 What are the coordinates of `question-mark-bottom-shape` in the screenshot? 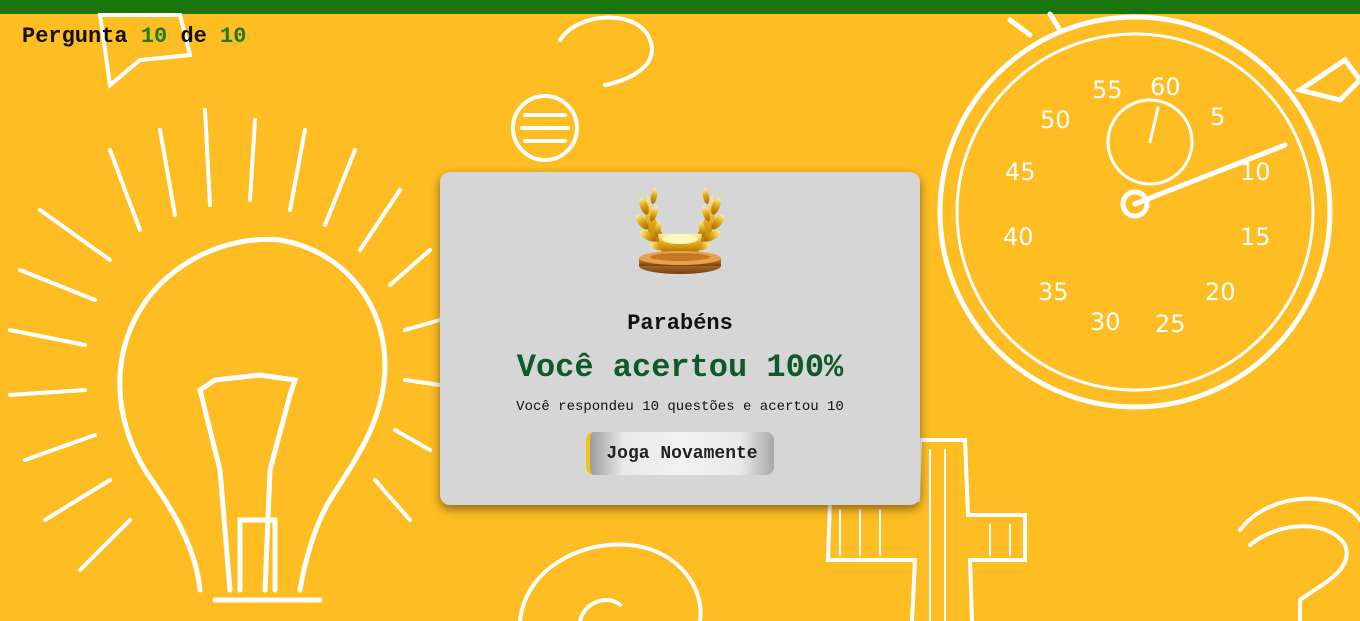 It's located at (1299, 558).